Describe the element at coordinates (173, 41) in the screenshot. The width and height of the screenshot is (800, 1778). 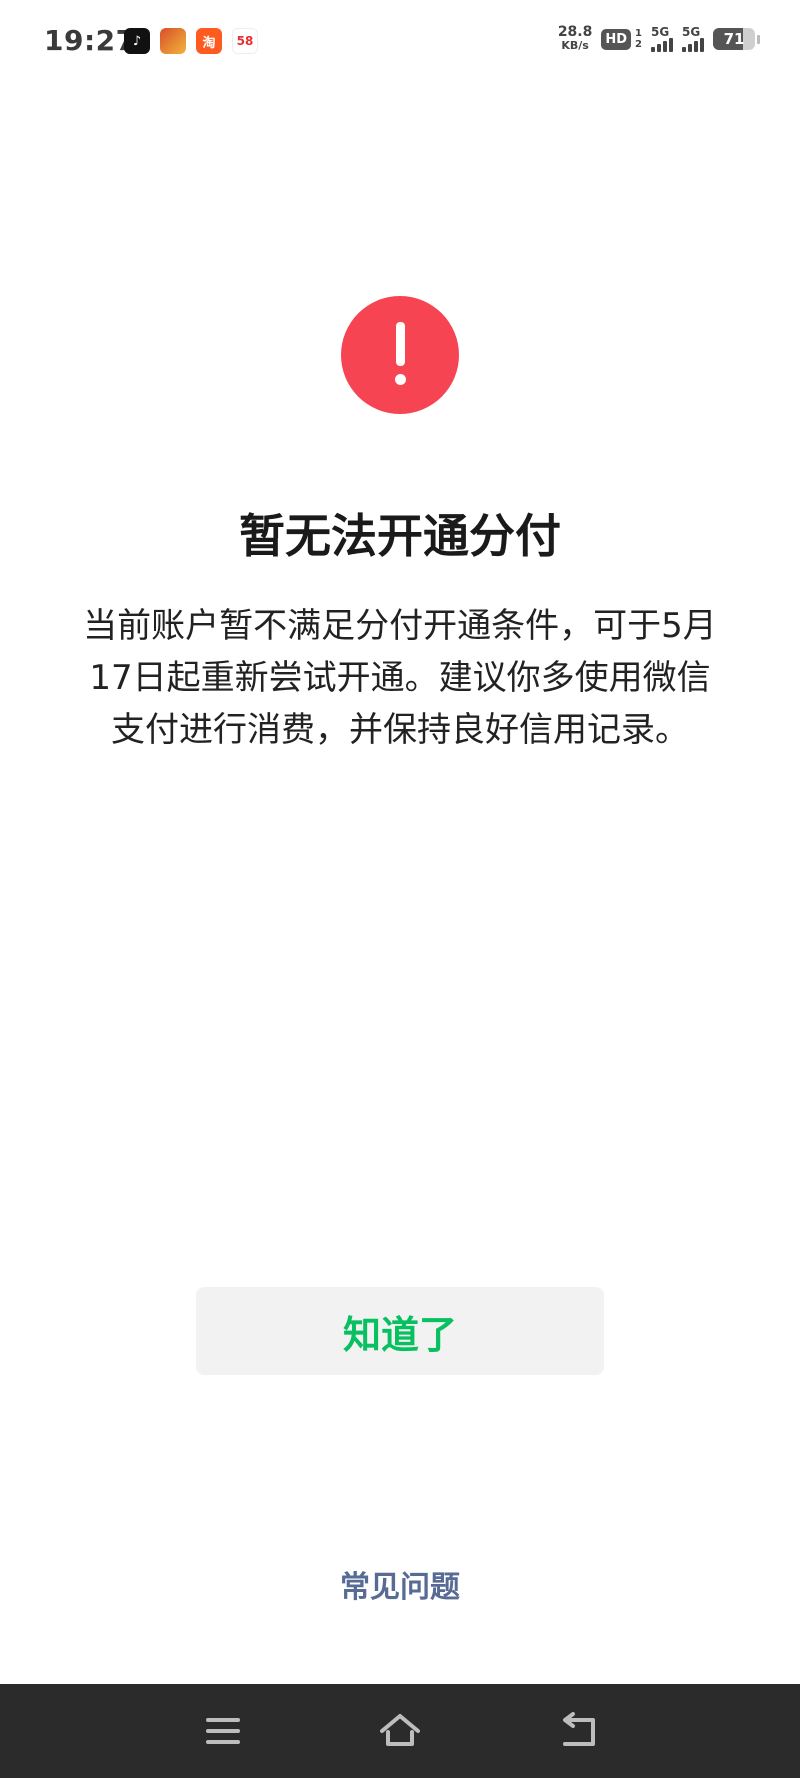
I see `game-icon` at that location.